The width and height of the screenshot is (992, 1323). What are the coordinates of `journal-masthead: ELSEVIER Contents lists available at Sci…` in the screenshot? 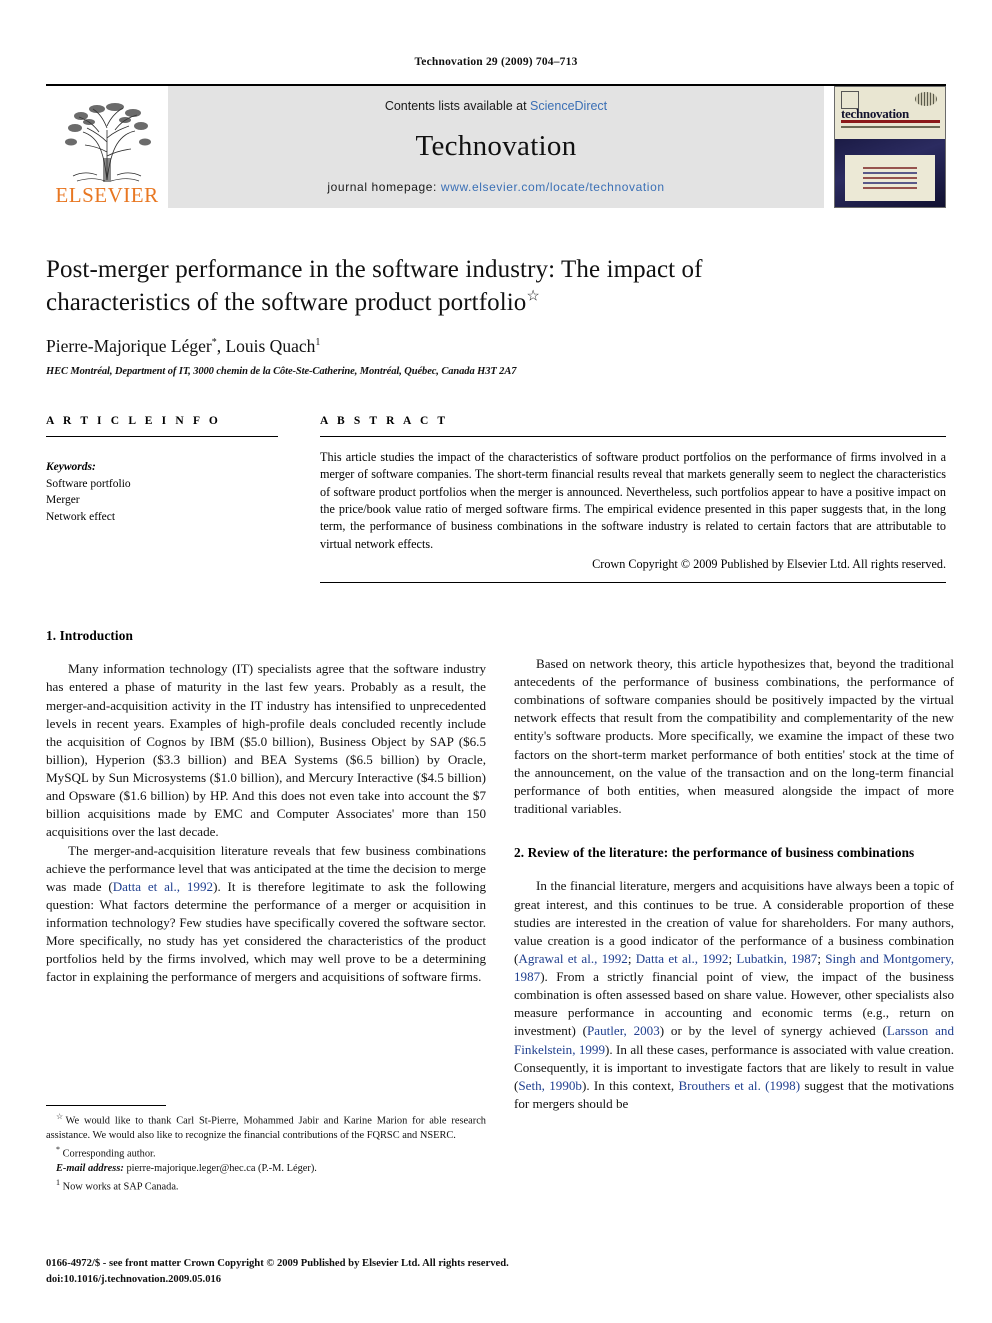 It's located at (496, 146).